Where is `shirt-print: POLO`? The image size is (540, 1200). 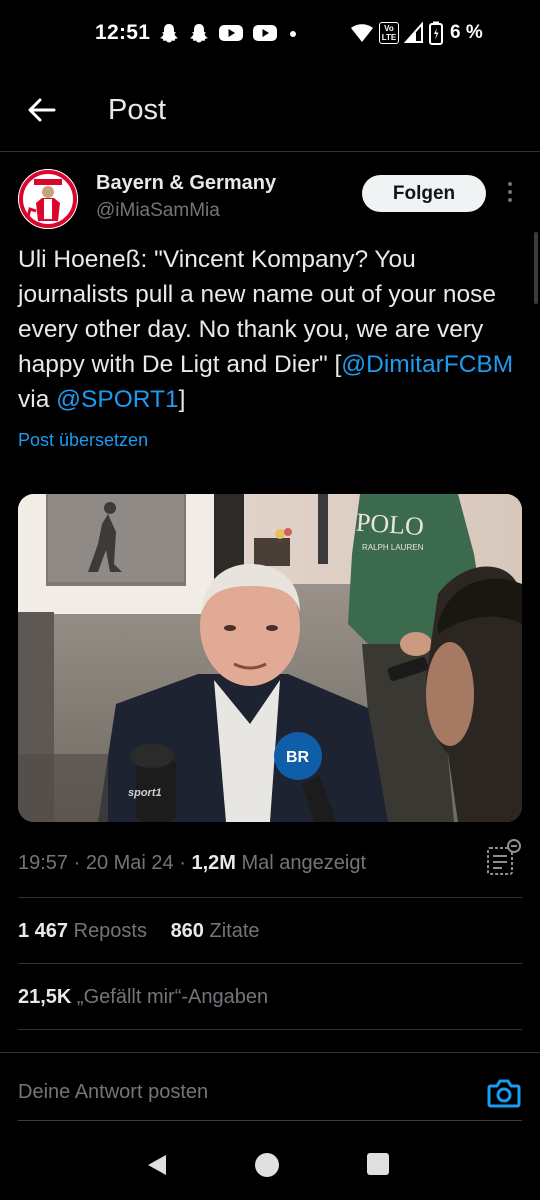 shirt-print: POLO is located at coordinates (390, 525).